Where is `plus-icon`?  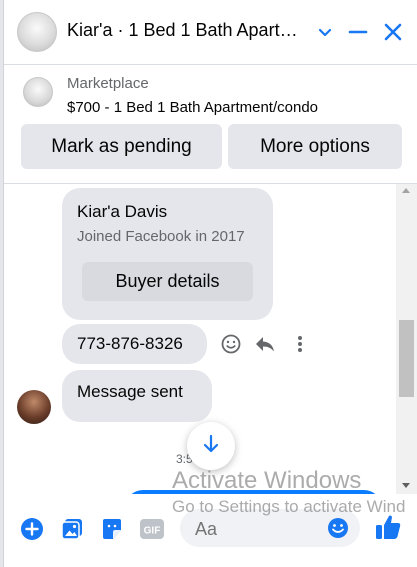
plus-icon is located at coordinates (32, 529).